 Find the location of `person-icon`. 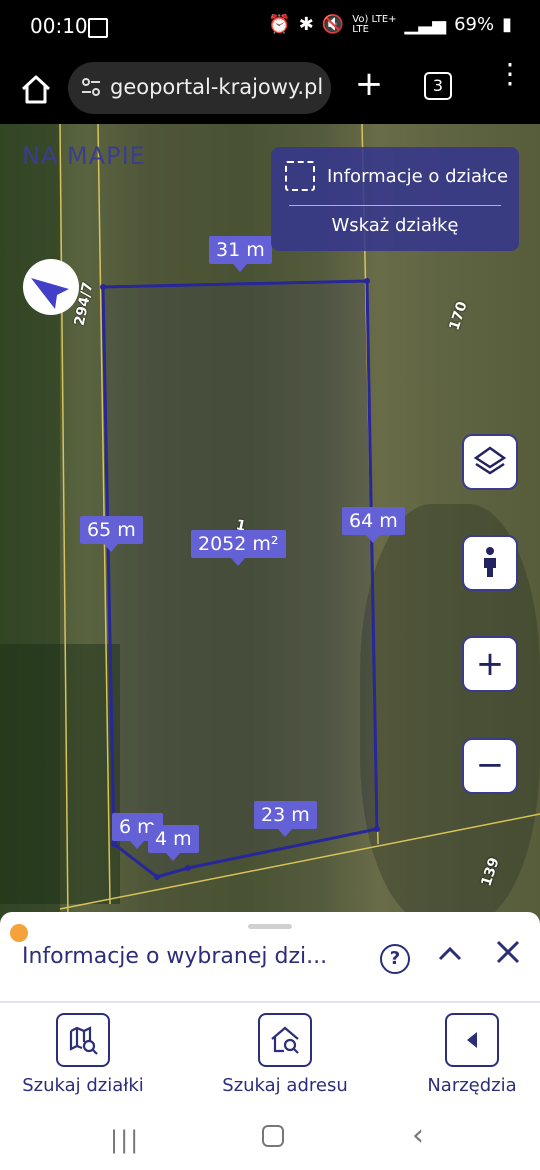

person-icon is located at coordinates (490, 562).